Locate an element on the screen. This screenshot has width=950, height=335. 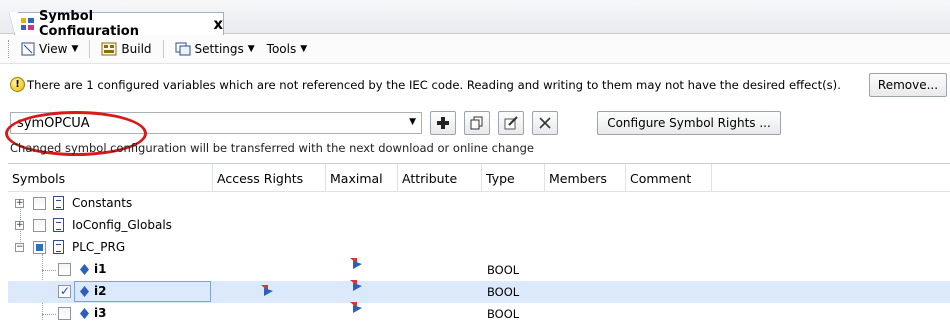
add-button is located at coordinates (443, 123).